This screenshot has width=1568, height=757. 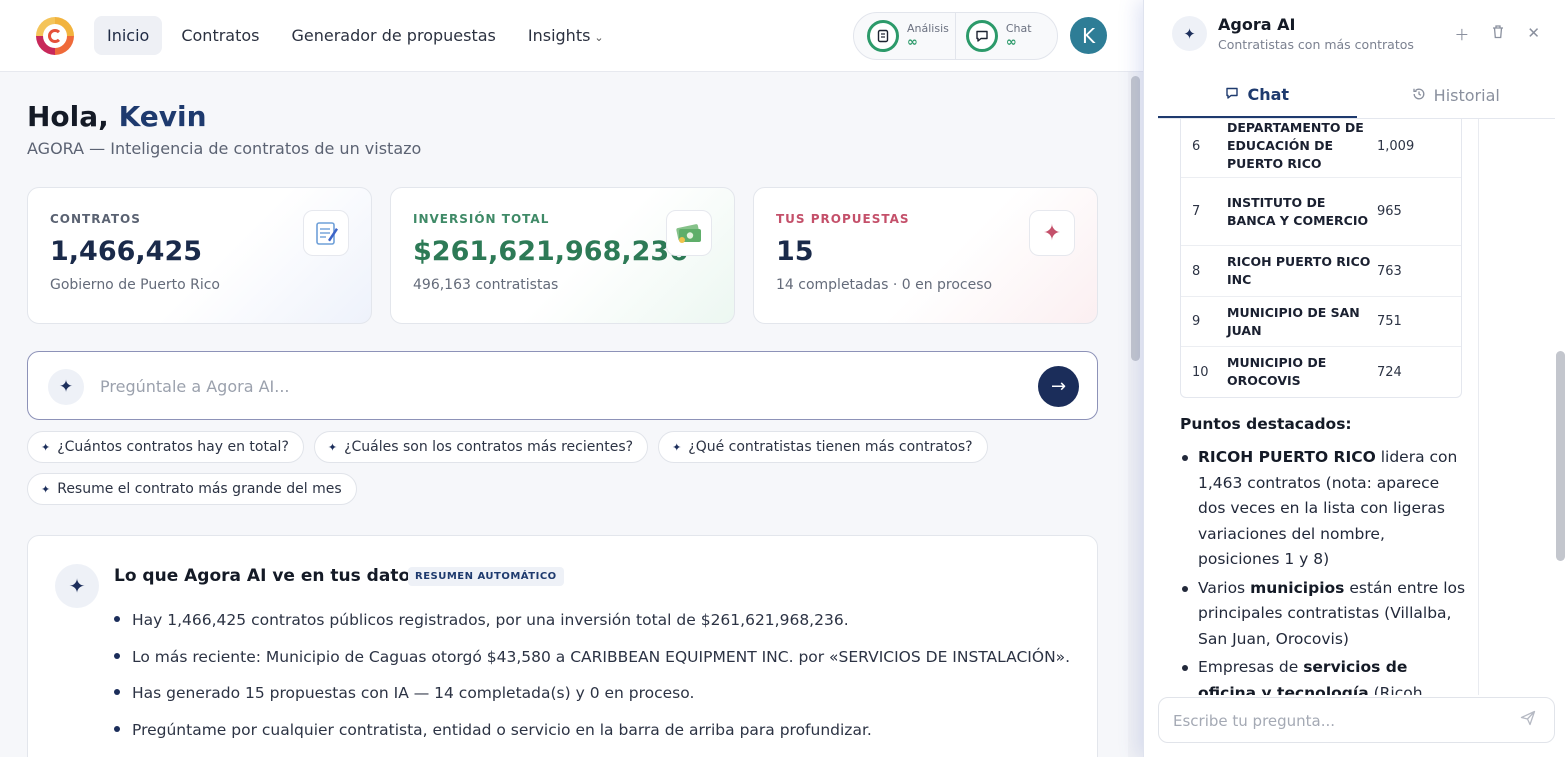 What do you see at coordinates (1316, 44) in the screenshot?
I see `panel-subtitle: Contratistas con más contratos` at bounding box center [1316, 44].